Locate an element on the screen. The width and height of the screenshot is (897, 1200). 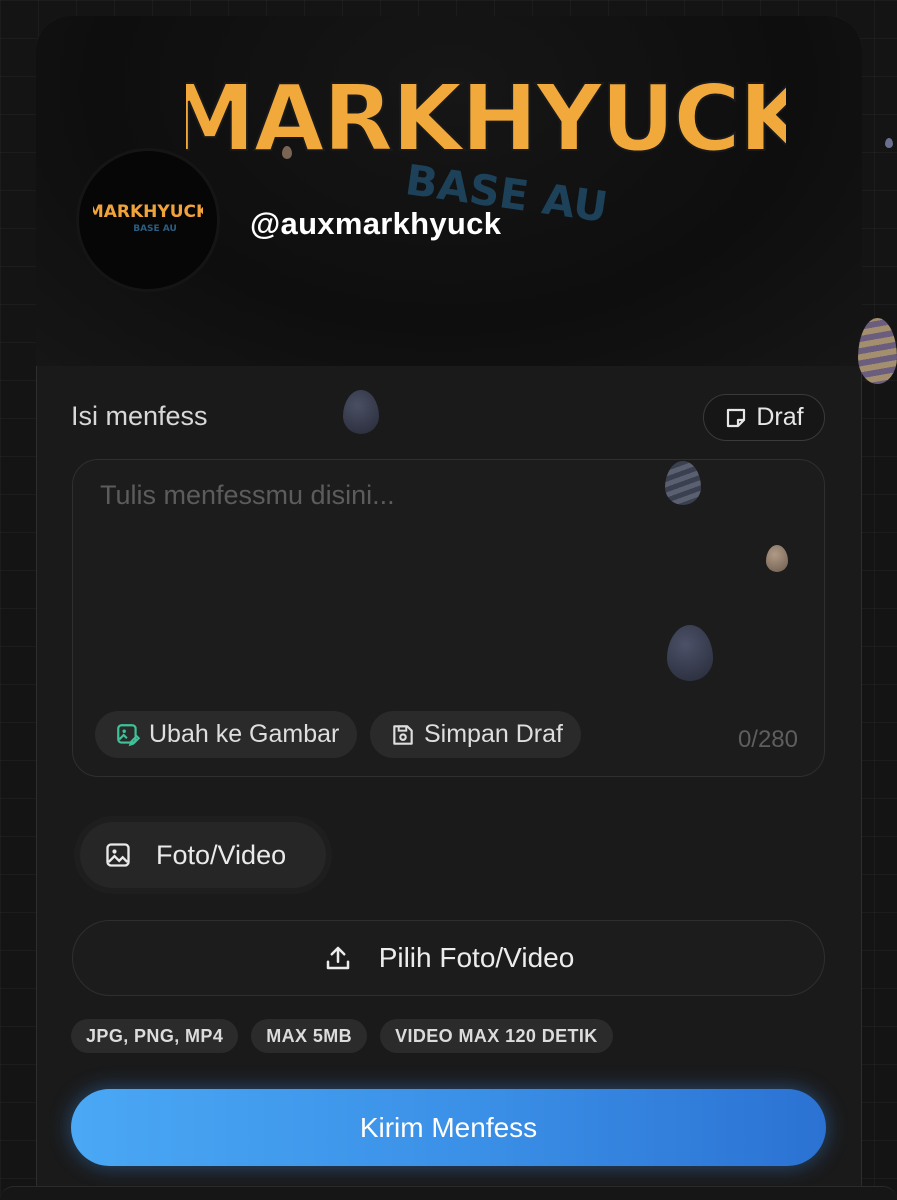
upload-media-button: Pilih Foto/Video is located at coordinates (448, 958).